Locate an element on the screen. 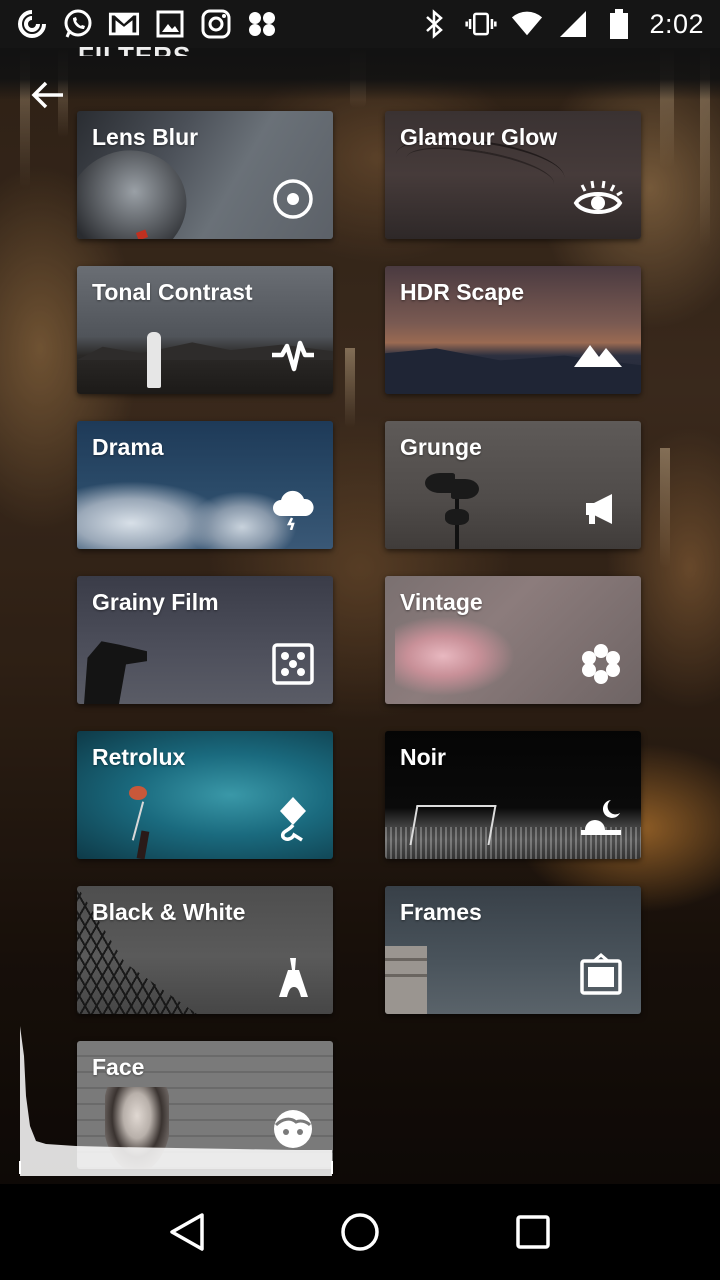 Image resolution: width=720 pixels, height=1280 pixels. back-triangle-icon is located at coordinates (186, 1232).